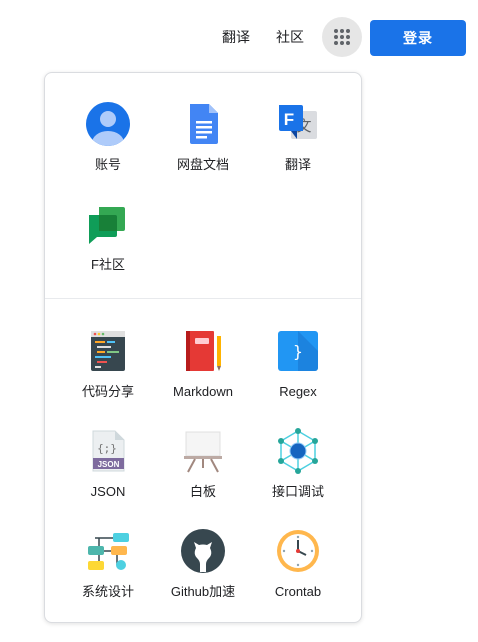 Image resolution: width=478 pixels, height=642 pixels. I want to click on translate-link: 翻译, so click(236, 37).